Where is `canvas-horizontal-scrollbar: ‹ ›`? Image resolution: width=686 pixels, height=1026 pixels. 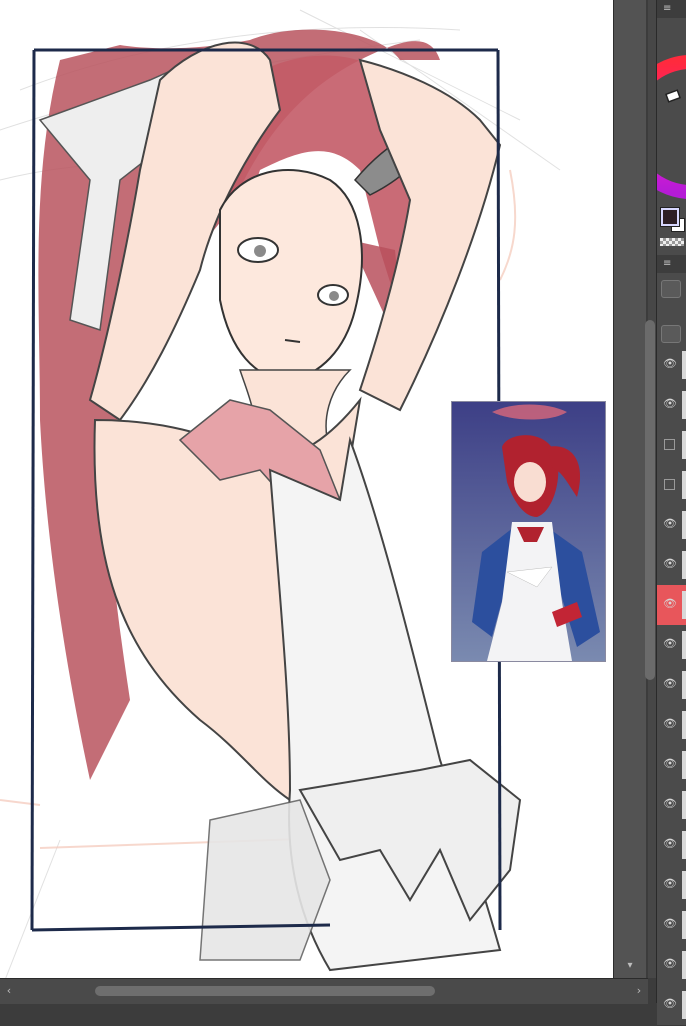 canvas-horizontal-scrollbar: ‹ › is located at coordinates (324, 991).